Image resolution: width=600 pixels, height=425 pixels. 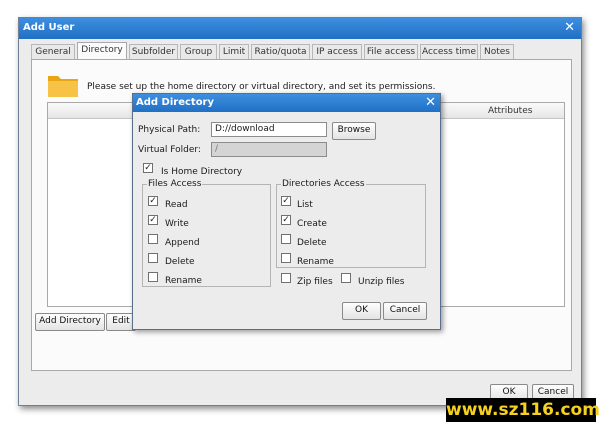 What do you see at coordinates (569, 27) in the screenshot?
I see `close-icon: ✕` at bounding box center [569, 27].